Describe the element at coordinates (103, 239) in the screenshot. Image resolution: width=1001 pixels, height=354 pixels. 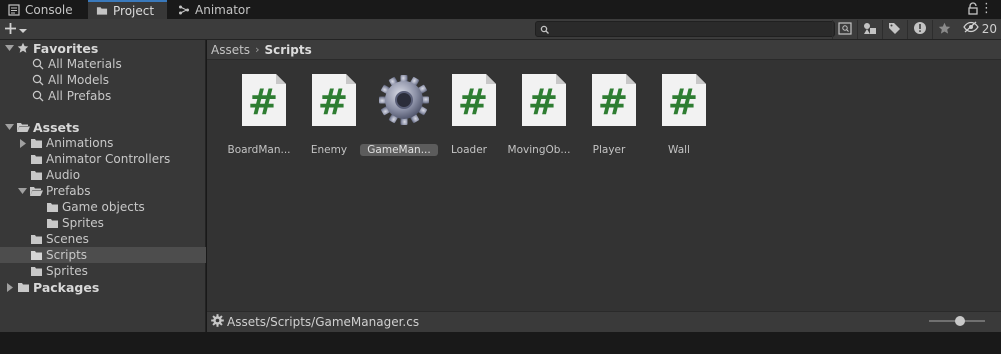
I see `tree-folder-scenes: Scenes` at that location.